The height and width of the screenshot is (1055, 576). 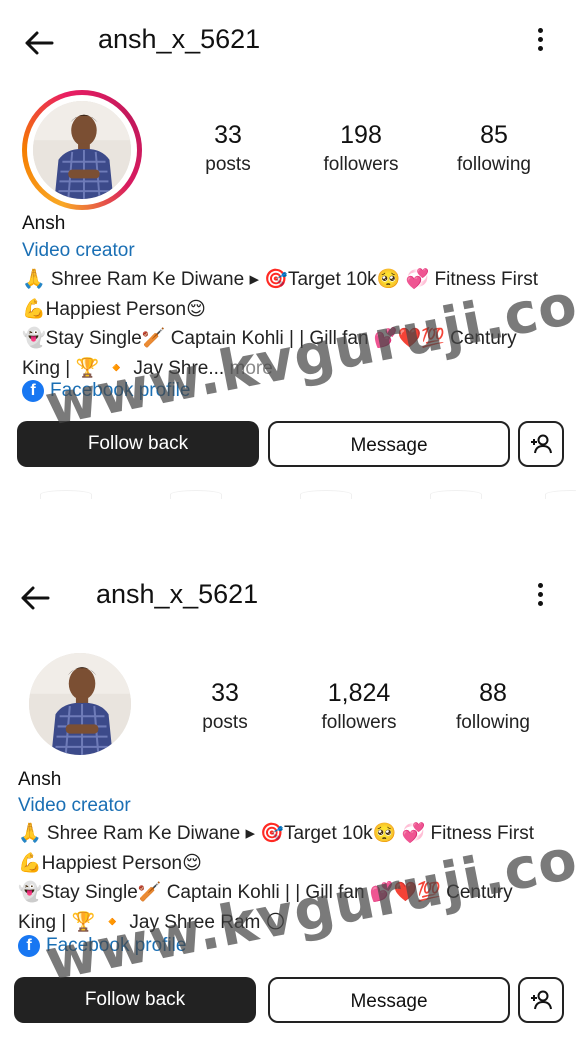 What do you see at coordinates (359, 708) in the screenshot?
I see `followers-stat: 1,824 followers` at bounding box center [359, 708].